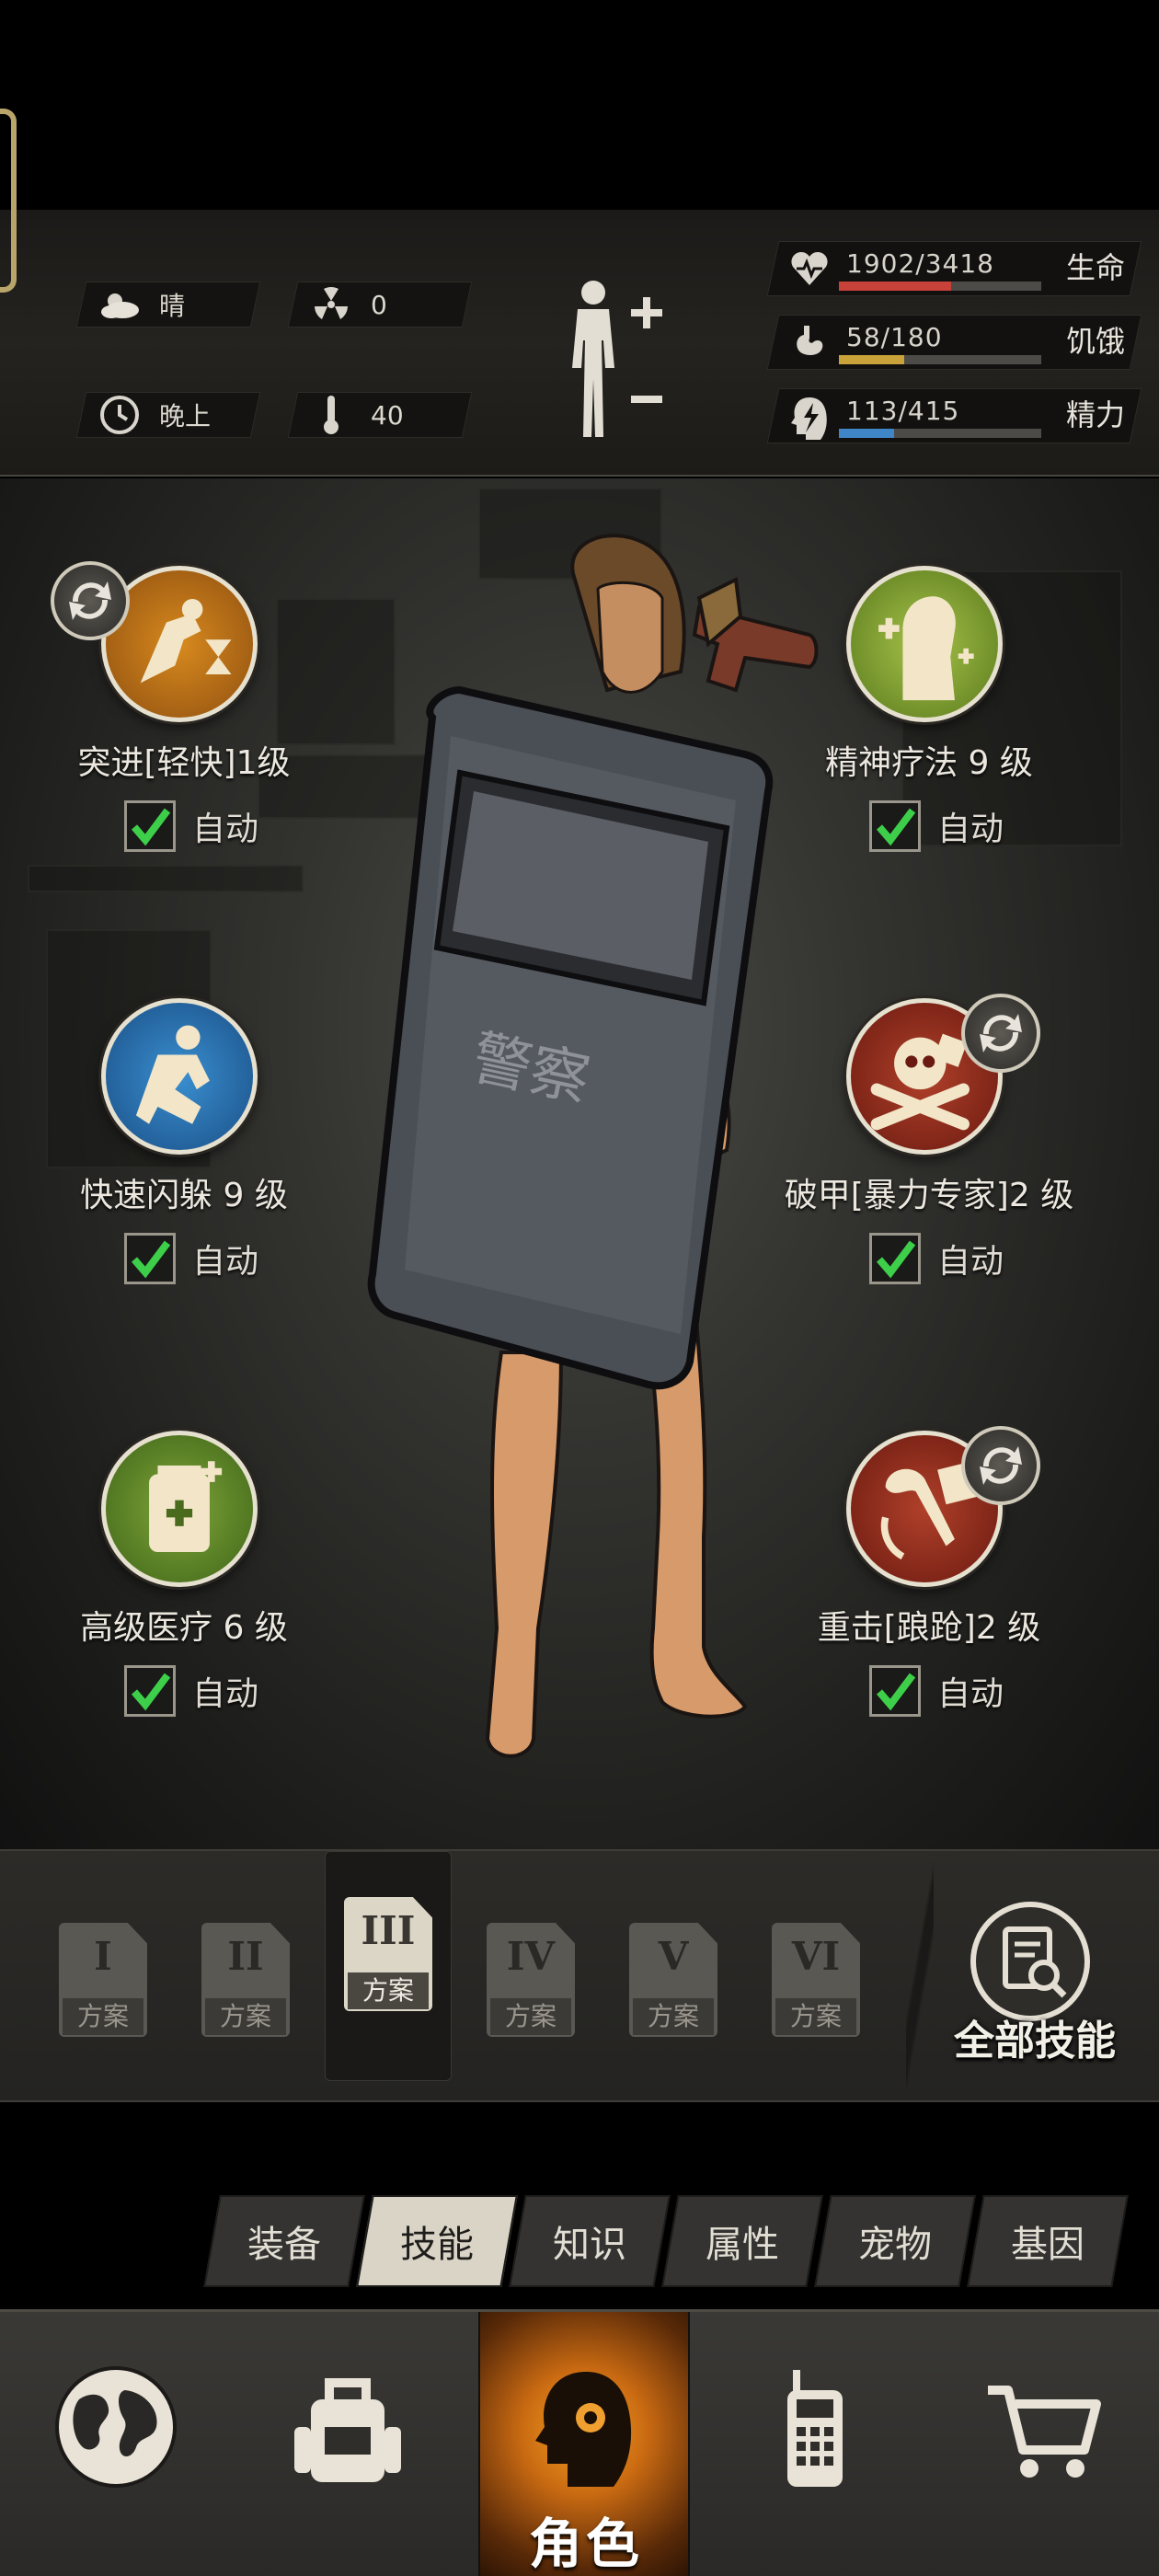 This screenshot has height=2576, width=1159. Describe the element at coordinates (184, 1628) in the screenshot. I see `skill-name: 高级医疗 6 级` at that location.